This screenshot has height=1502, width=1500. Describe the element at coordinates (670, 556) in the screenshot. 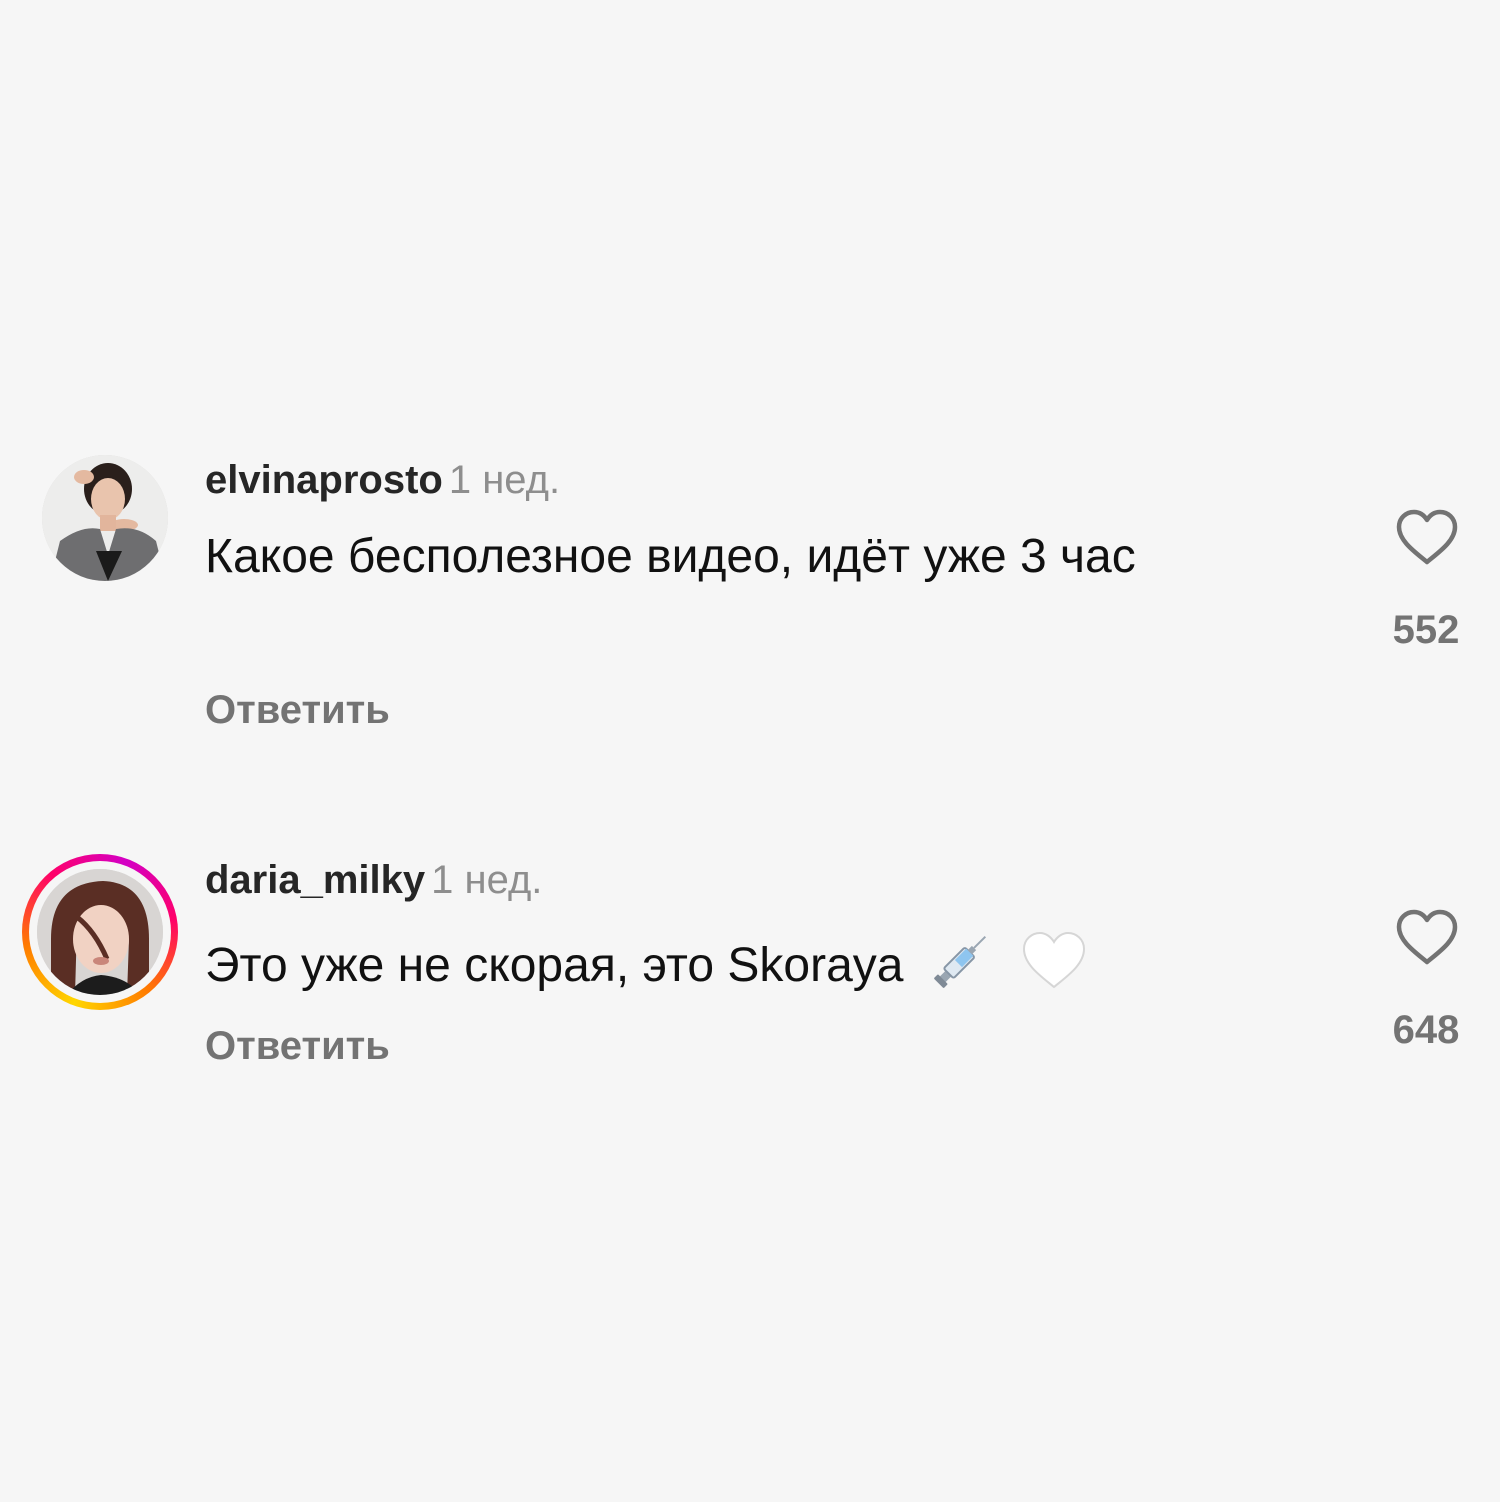

I see `comment-text: Какое бесполезное видео, идёт уже 3 час` at that location.